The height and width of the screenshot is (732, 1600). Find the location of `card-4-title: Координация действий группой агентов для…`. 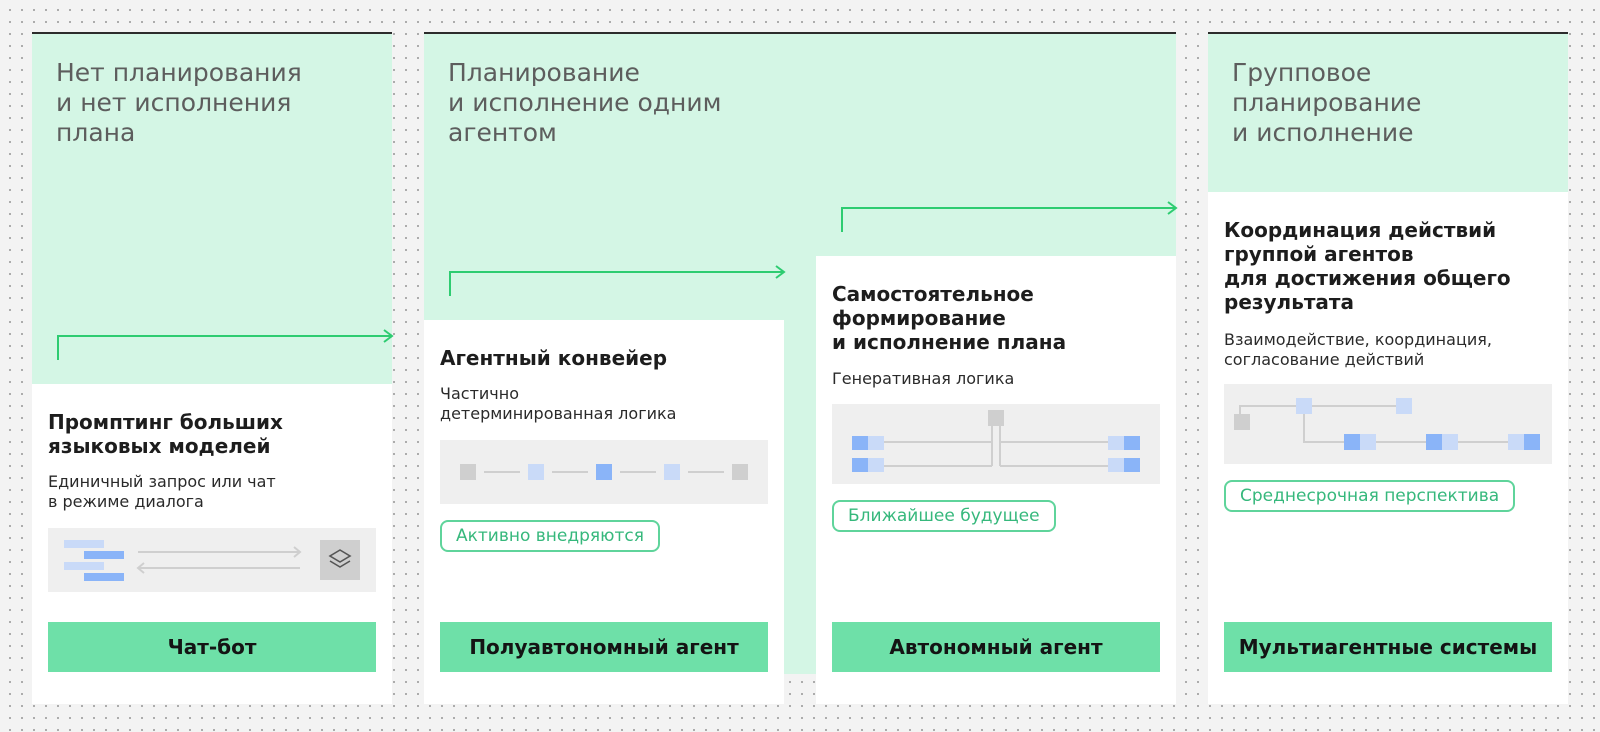

card-4-title: Координация действий группой агентов для… is located at coordinates (1367, 266).